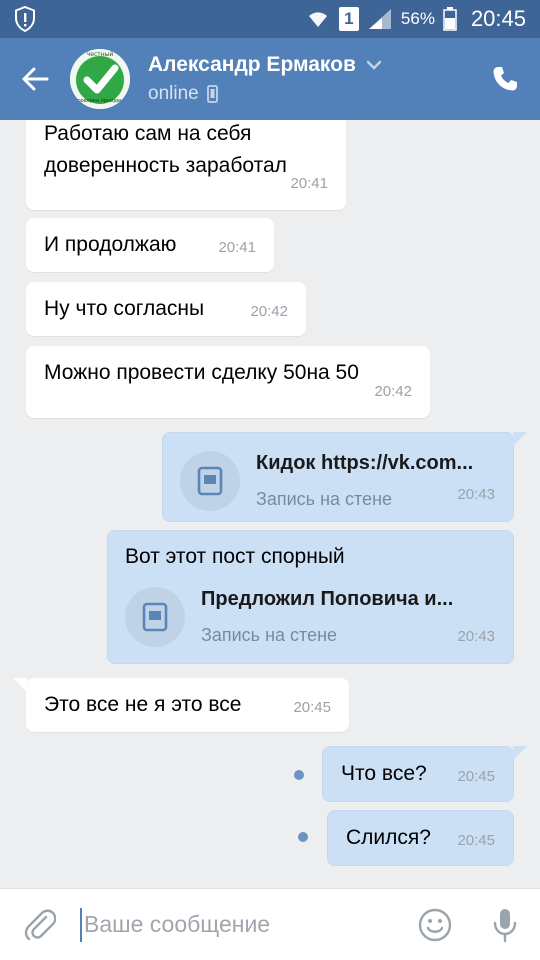 This screenshot has height=960, width=540. Describe the element at coordinates (450, 19) in the screenshot. I see `battery-icon` at that location.